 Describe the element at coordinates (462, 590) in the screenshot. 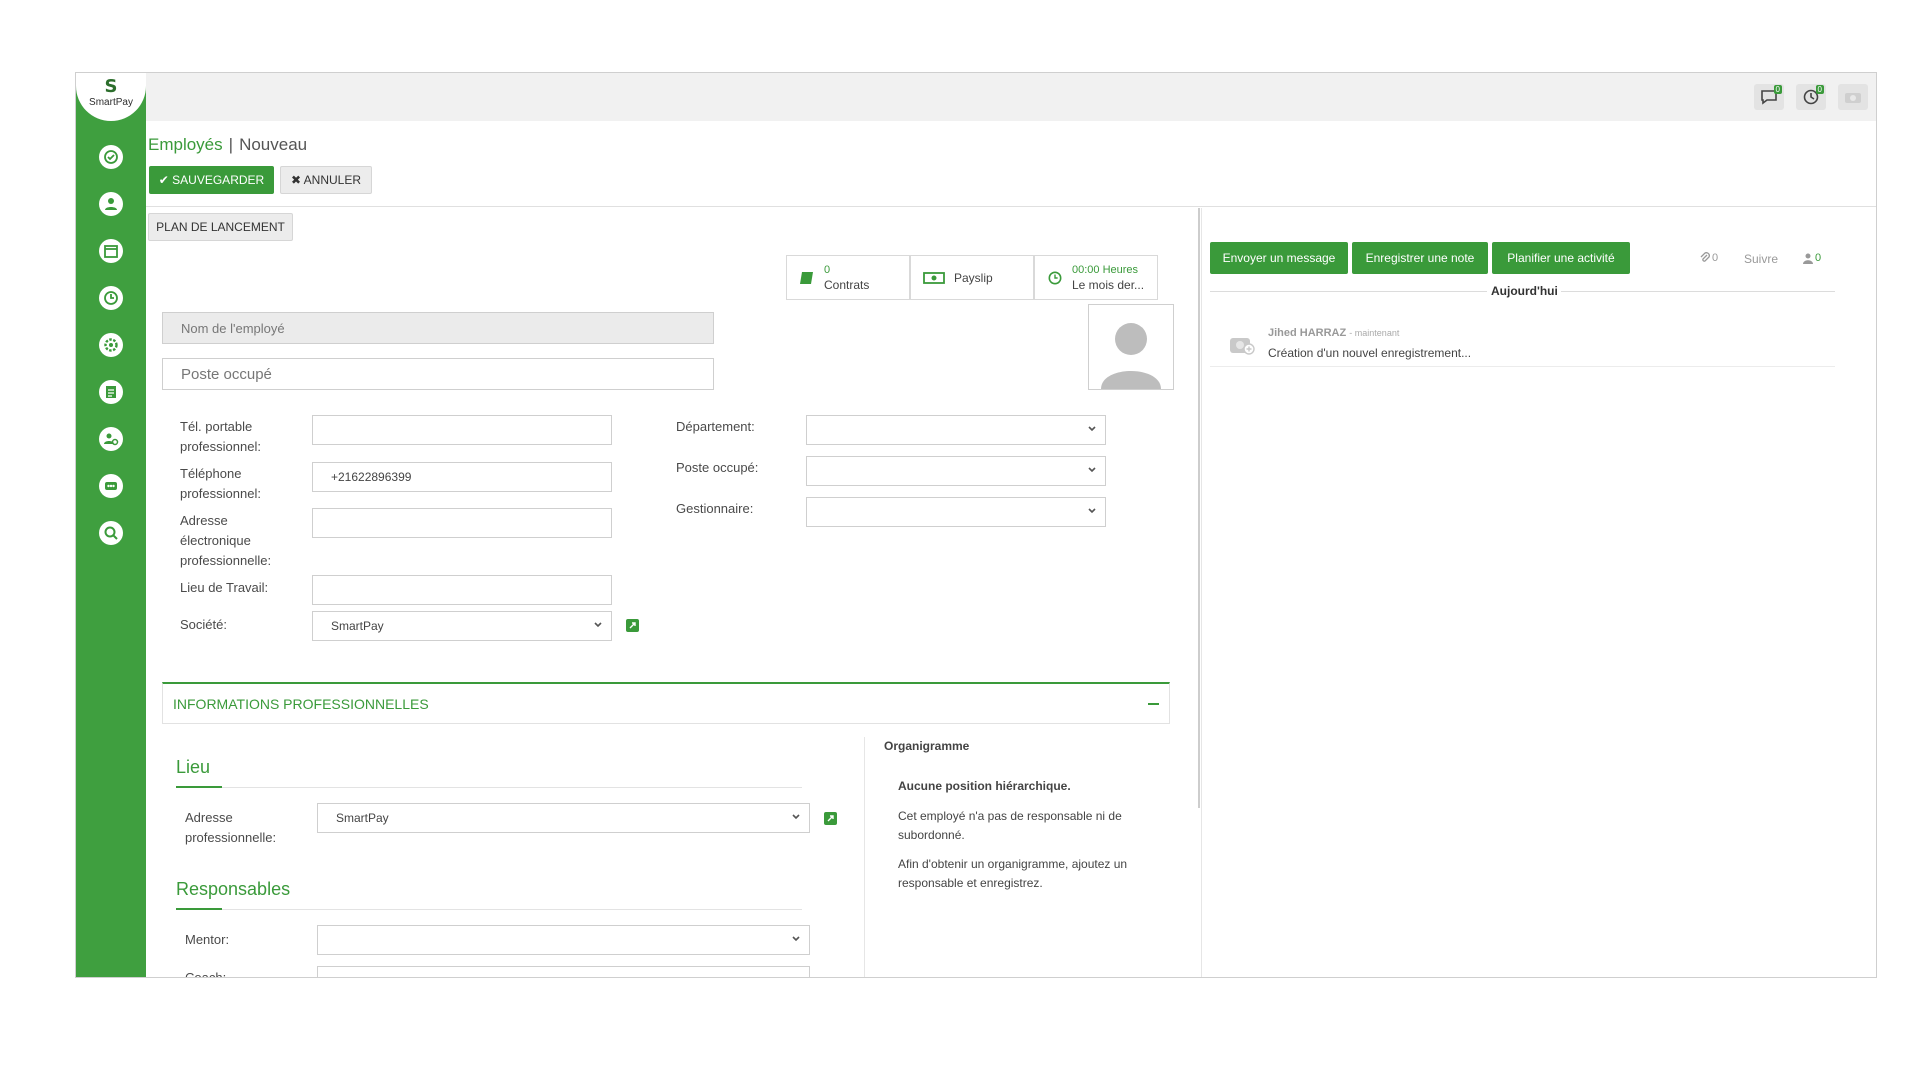

I see `workplace-input` at that location.